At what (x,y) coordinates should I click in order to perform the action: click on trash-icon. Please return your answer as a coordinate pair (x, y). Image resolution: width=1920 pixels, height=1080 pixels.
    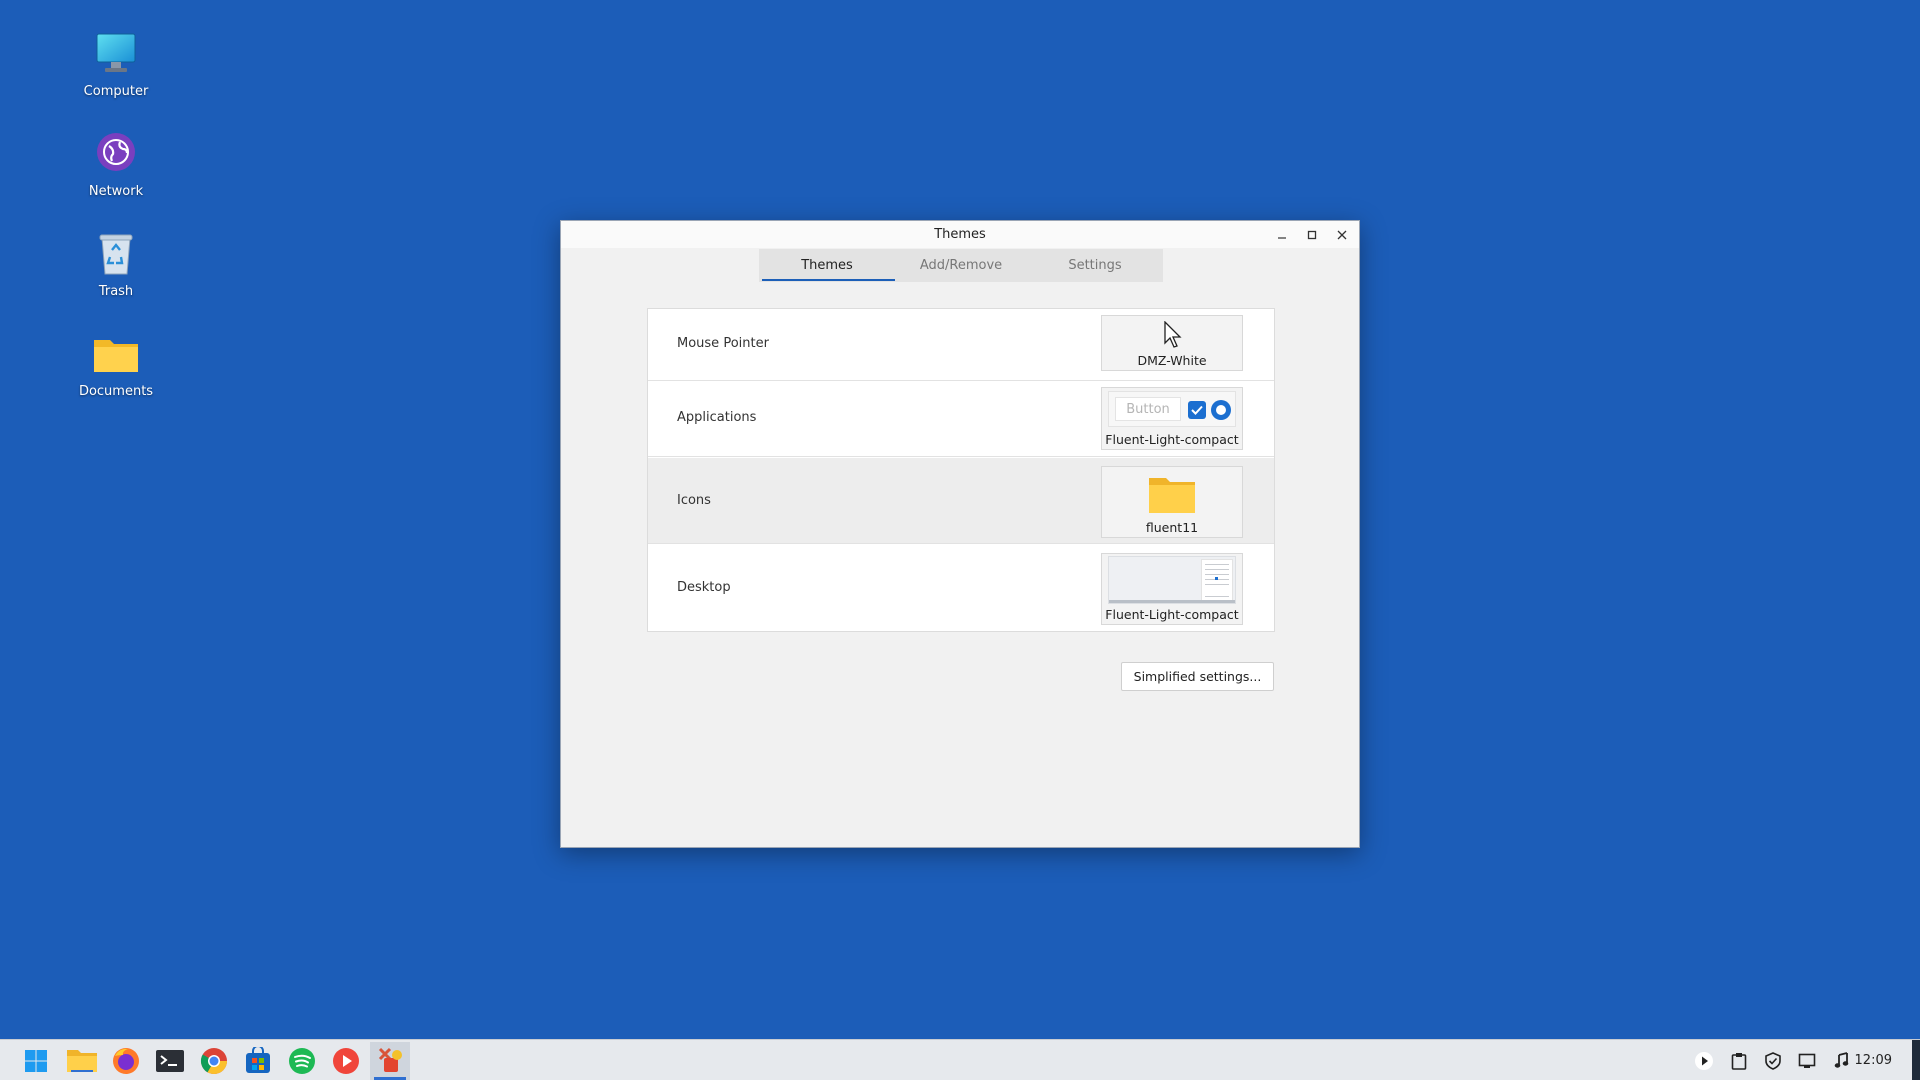
    Looking at the image, I should click on (116, 254).